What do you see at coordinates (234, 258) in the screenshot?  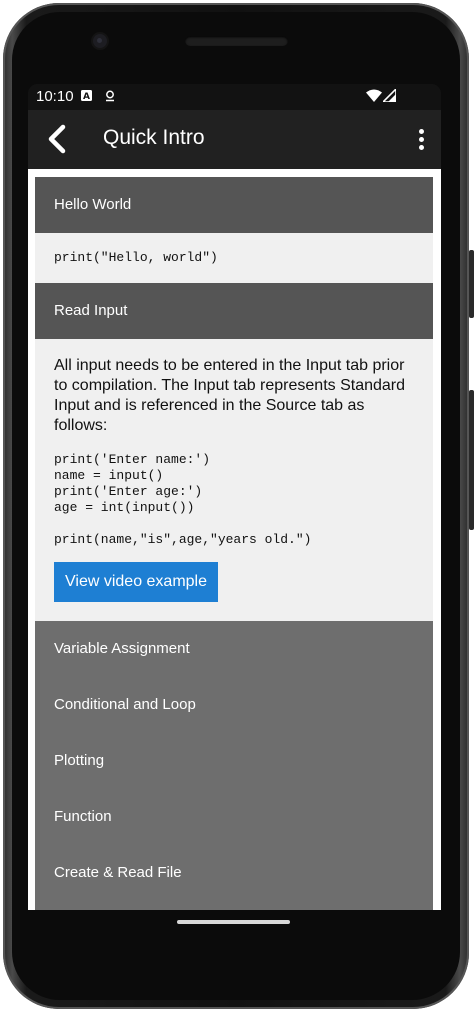 I see `section-panel-hello-world: print("Hello, world")` at bounding box center [234, 258].